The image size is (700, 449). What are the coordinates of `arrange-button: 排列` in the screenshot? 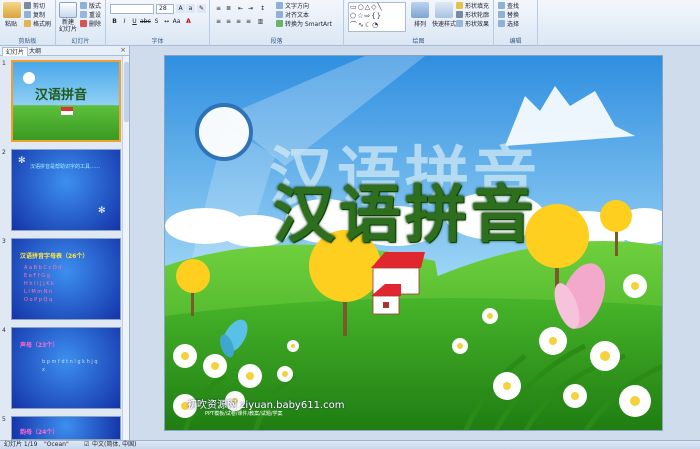 It's located at (420, 15).